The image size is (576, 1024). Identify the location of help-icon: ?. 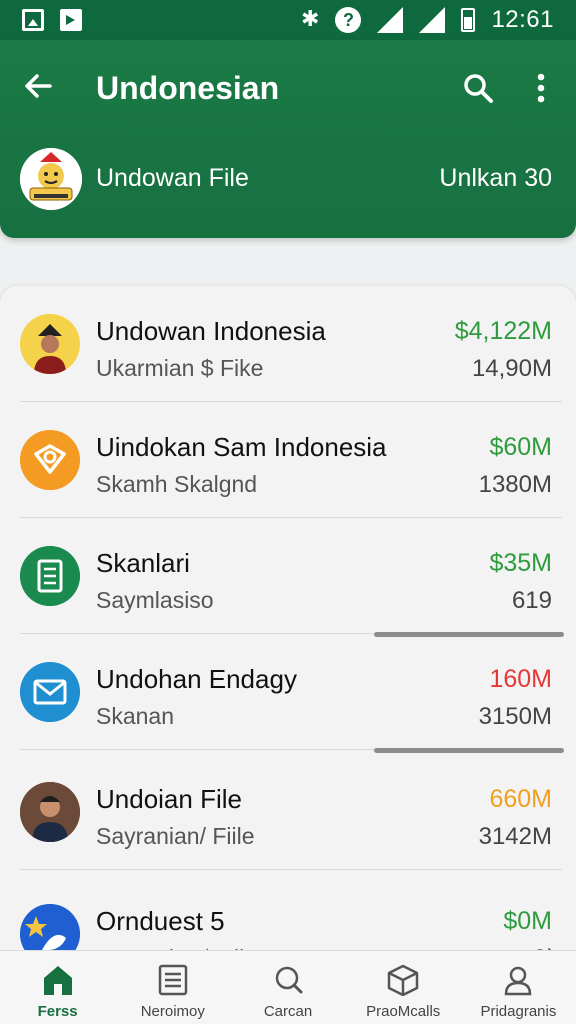
(348, 20).